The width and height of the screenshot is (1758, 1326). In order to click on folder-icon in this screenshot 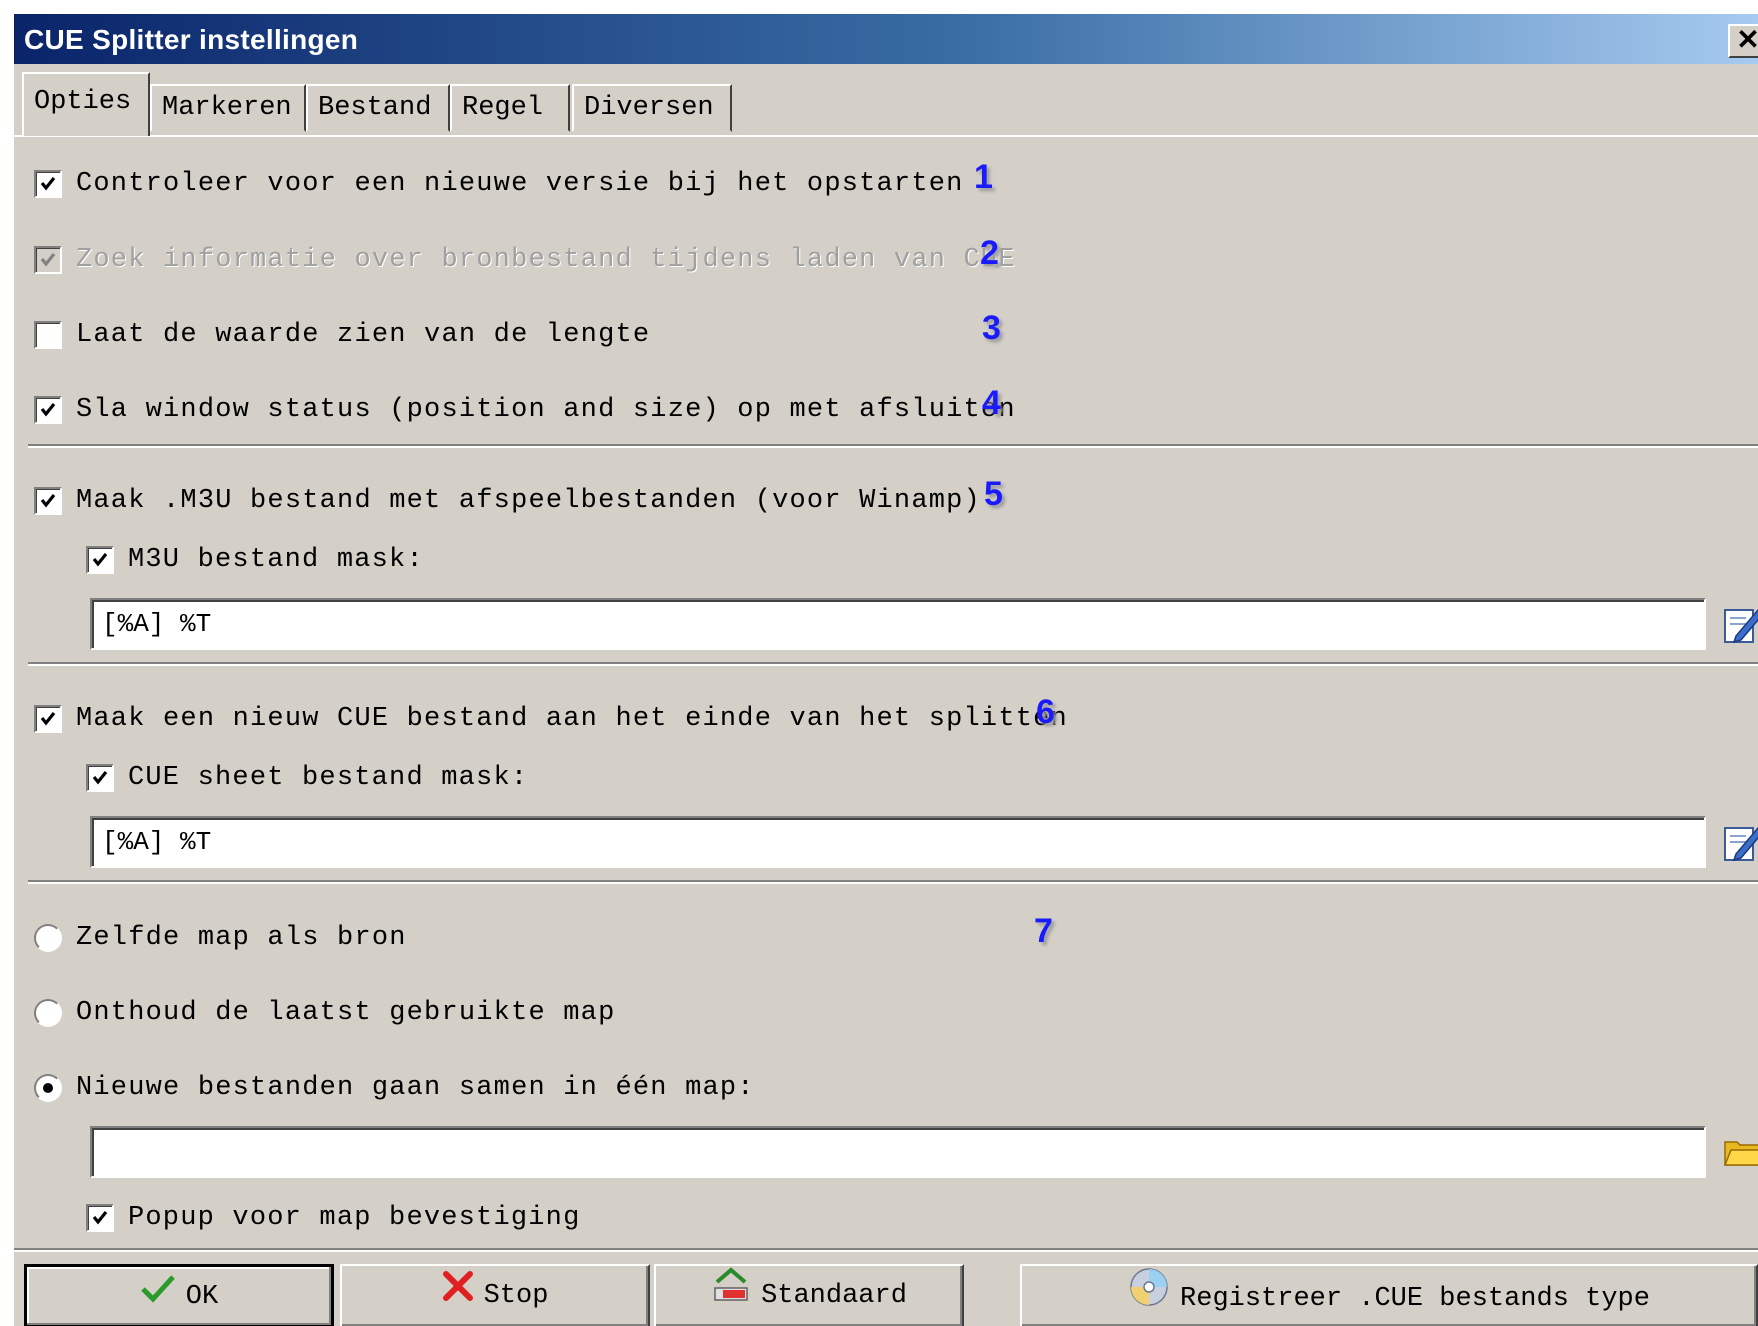, I will do `click(1740, 1152)`.